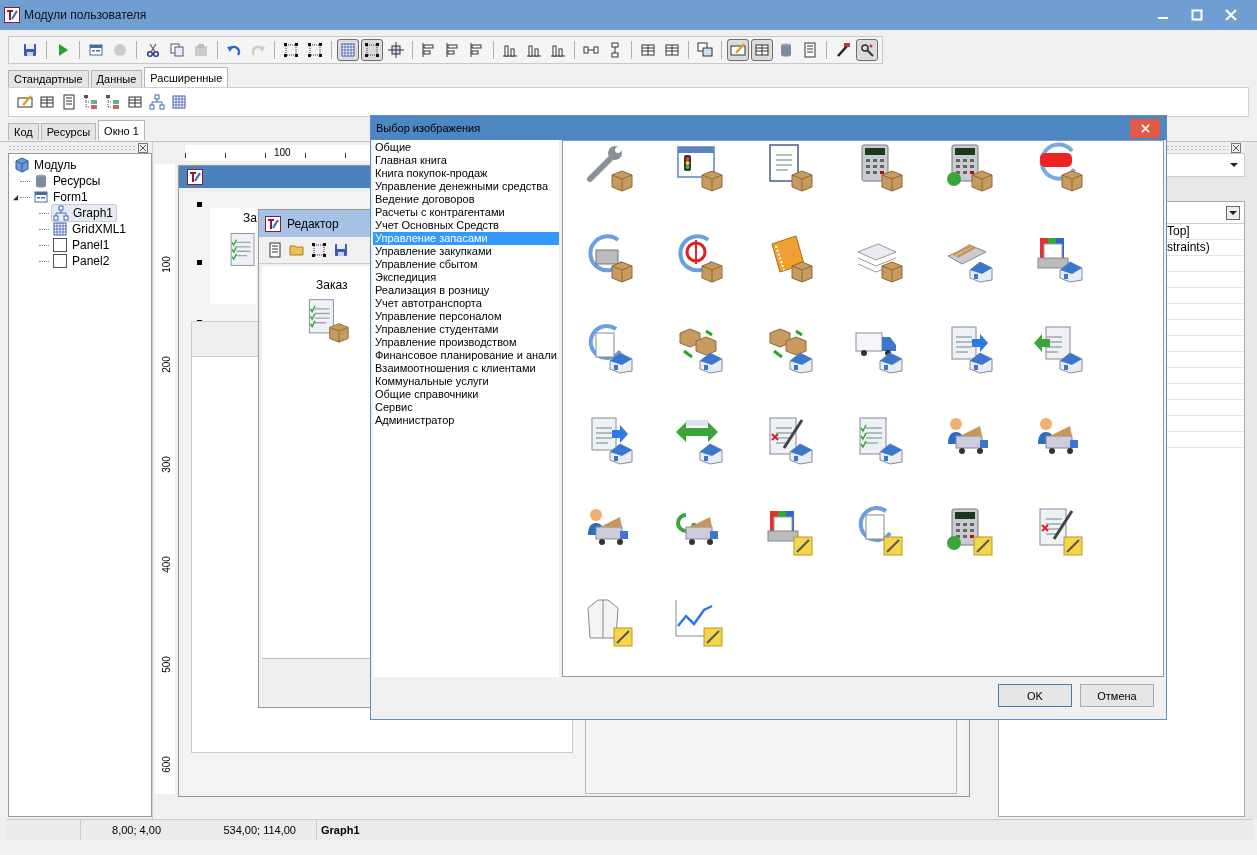 The height and width of the screenshot is (855, 1257). What do you see at coordinates (201, 50) in the screenshot?
I see `paste-icon` at bounding box center [201, 50].